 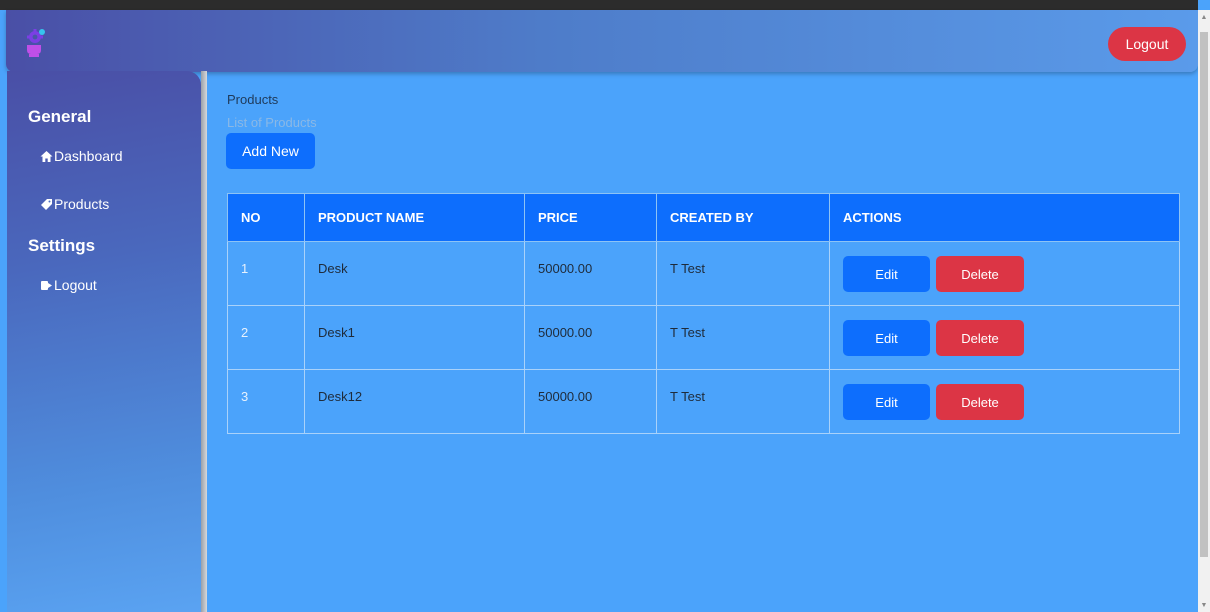 What do you see at coordinates (599, 5) in the screenshot?
I see `window-top-strip` at bounding box center [599, 5].